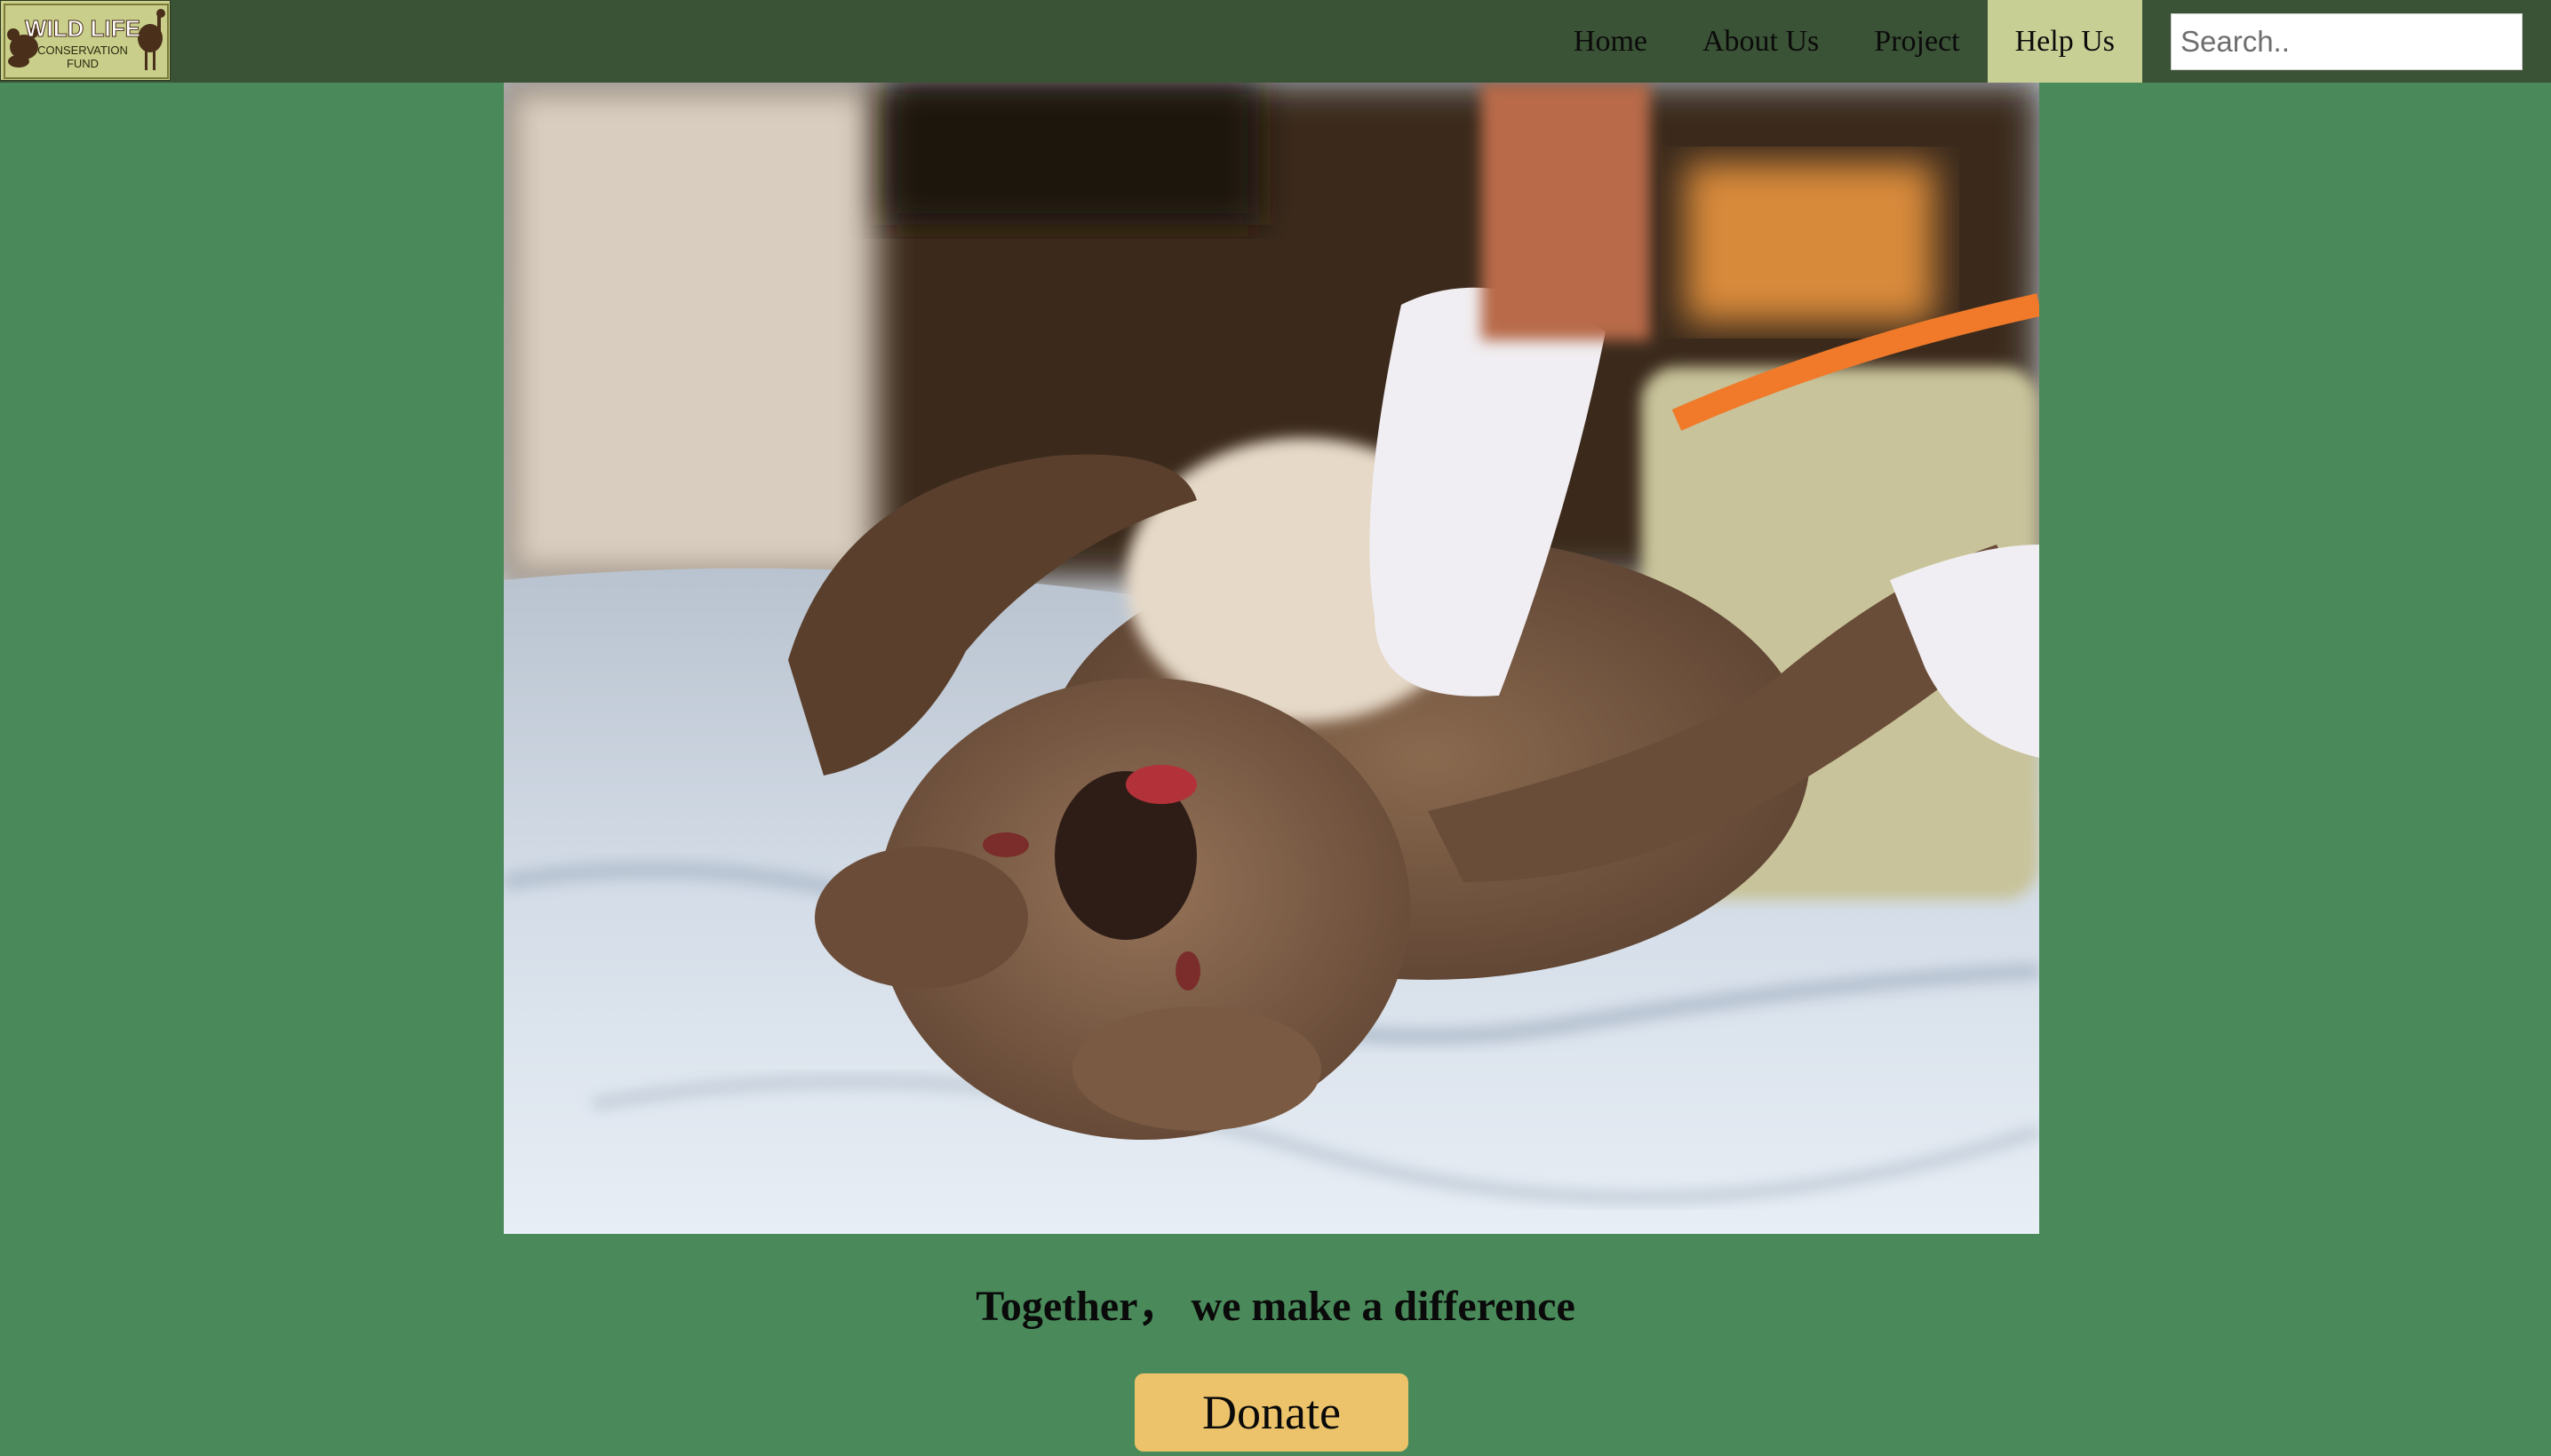 The image size is (2551, 1456). I want to click on nav-item-home: Home, so click(1610, 41).